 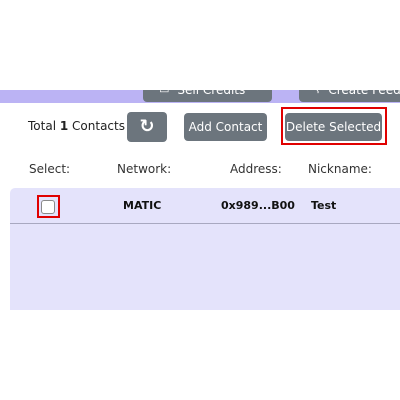 What do you see at coordinates (340, 169) in the screenshot?
I see `header-nickname: Nickname:` at bounding box center [340, 169].